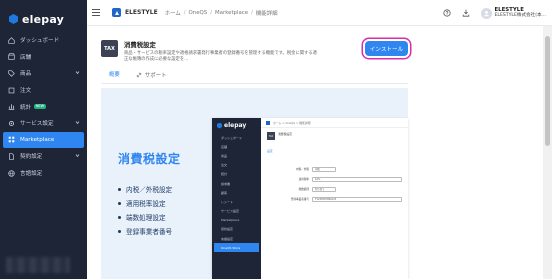  Describe the element at coordinates (236, 248) in the screenshot. I see `preview-nav-item-active: OneQS Store` at that location.